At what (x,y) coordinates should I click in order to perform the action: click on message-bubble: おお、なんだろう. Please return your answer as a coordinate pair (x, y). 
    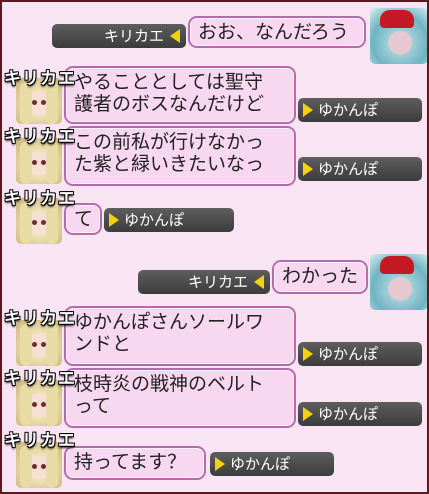
    Looking at the image, I should click on (277, 32).